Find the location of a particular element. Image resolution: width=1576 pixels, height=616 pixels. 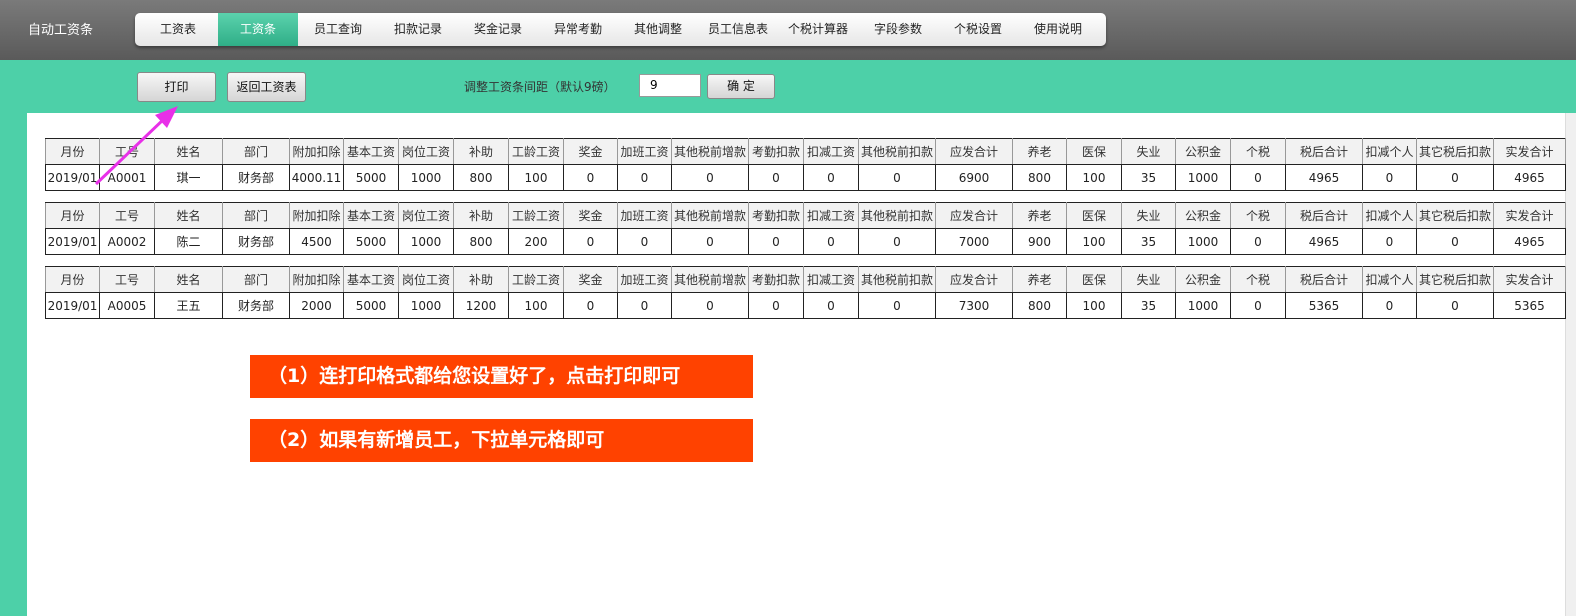

tab-9: 字段参数 is located at coordinates (898, 29).